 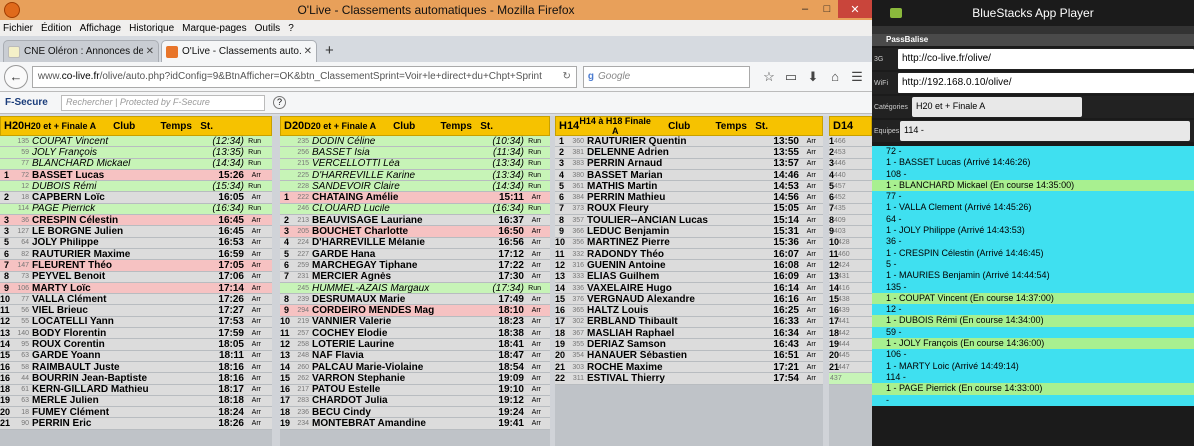 What do you see at coordinates (65, 152) in the screenshot?
I see `row-name: JOLY François` at bounding box center [65, 152].